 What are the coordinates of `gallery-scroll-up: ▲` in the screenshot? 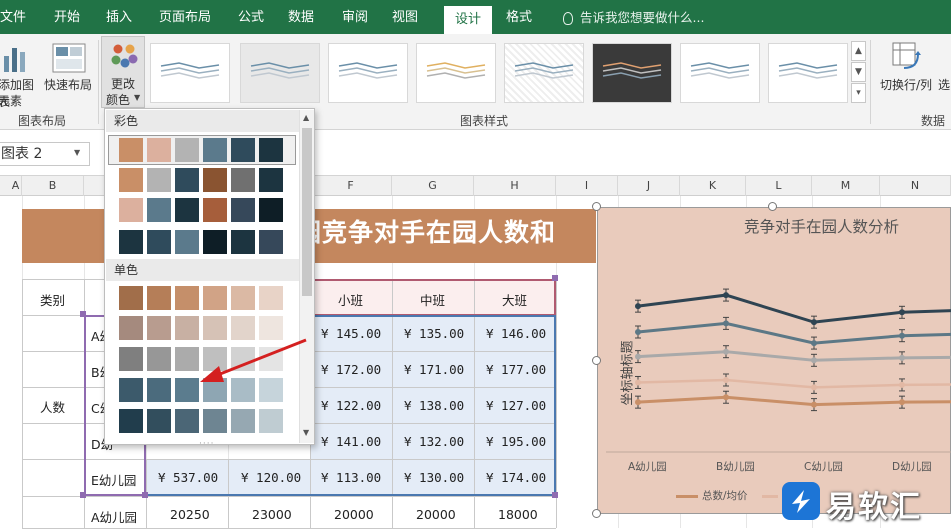 It's located at (858, 51).